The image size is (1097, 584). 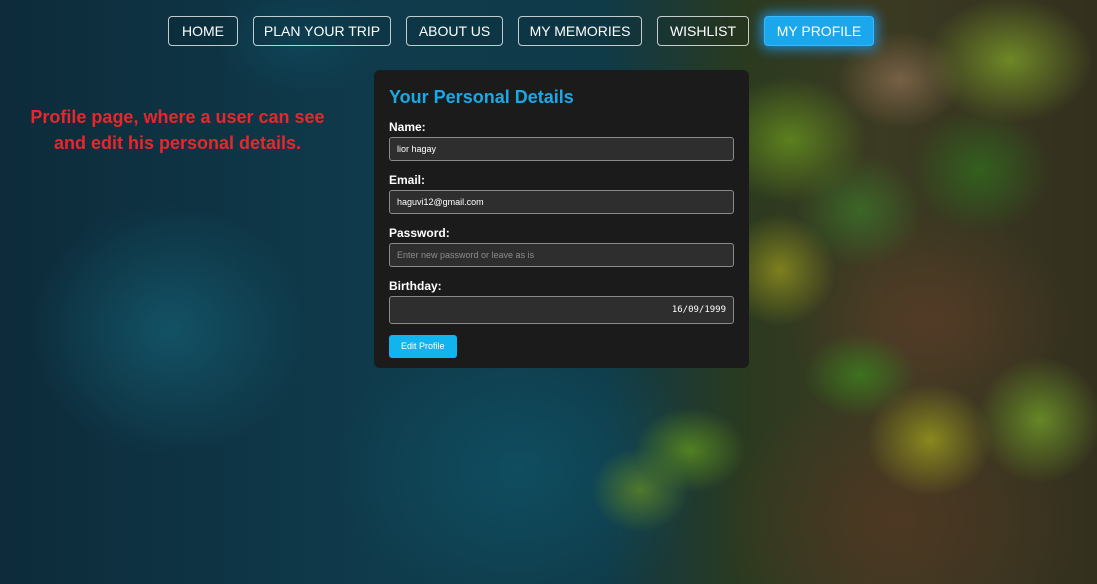 What do you see at coordinates (454, 31) in the screenshot?
I see `nav-about-us-button: ABOUT US` at bounding box center [454, 31].